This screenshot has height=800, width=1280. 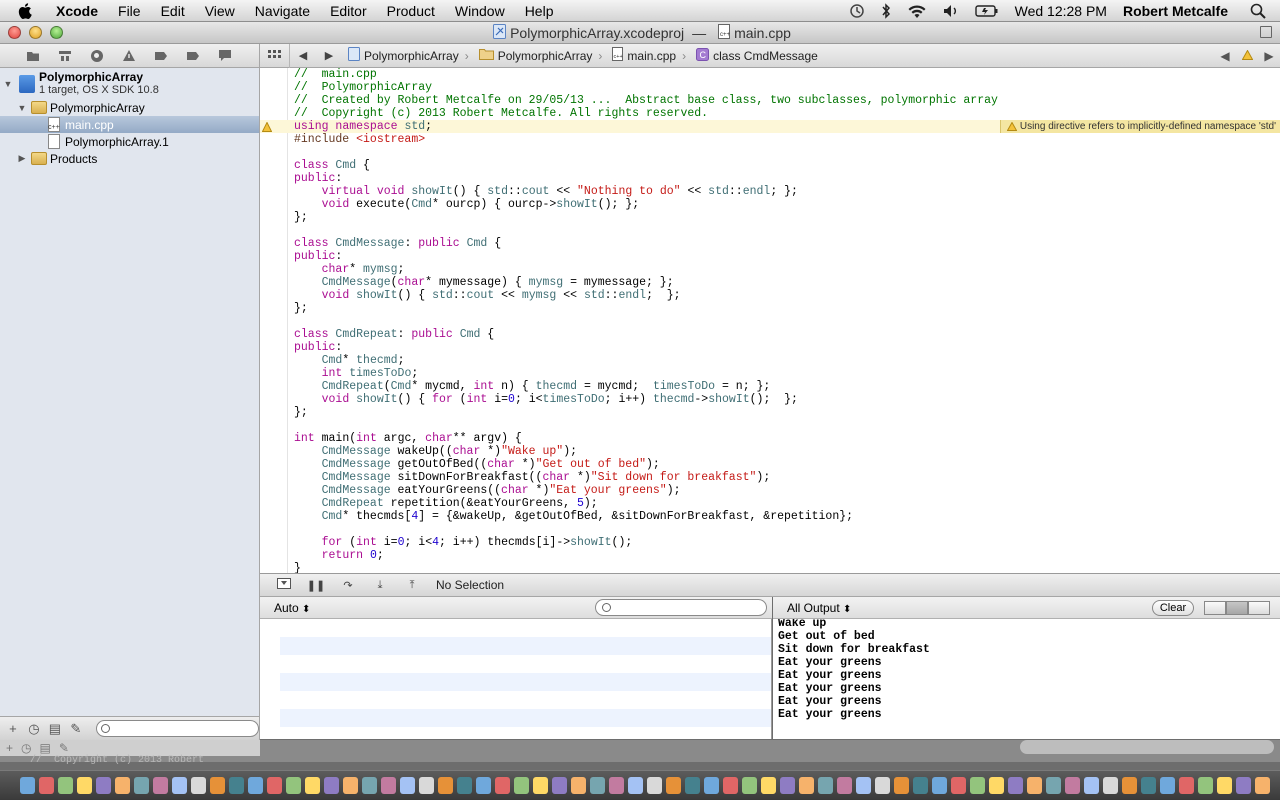 I want to click on time-machine-icon, so click(x=857, y=11).